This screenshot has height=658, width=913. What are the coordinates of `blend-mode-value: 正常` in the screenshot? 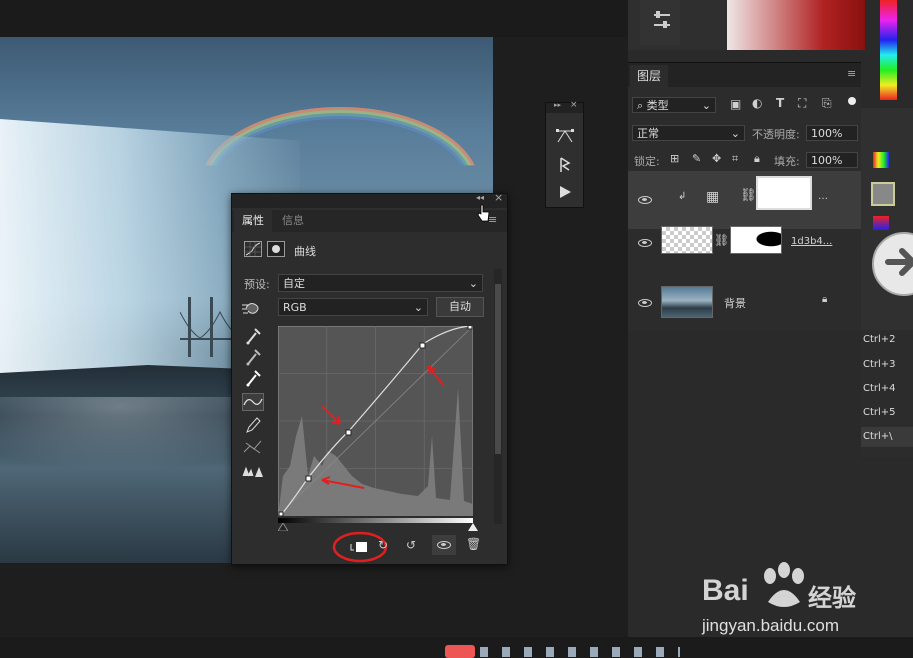 It's located at (648, 133).